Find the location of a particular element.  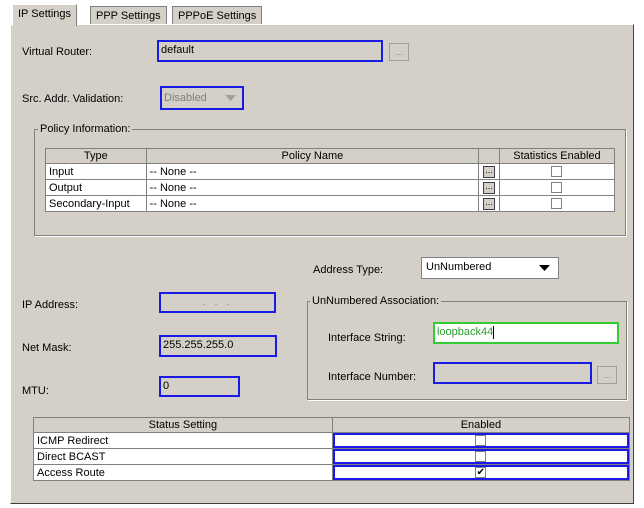

unnumbered-association-group is located at coordinates (467, 350).